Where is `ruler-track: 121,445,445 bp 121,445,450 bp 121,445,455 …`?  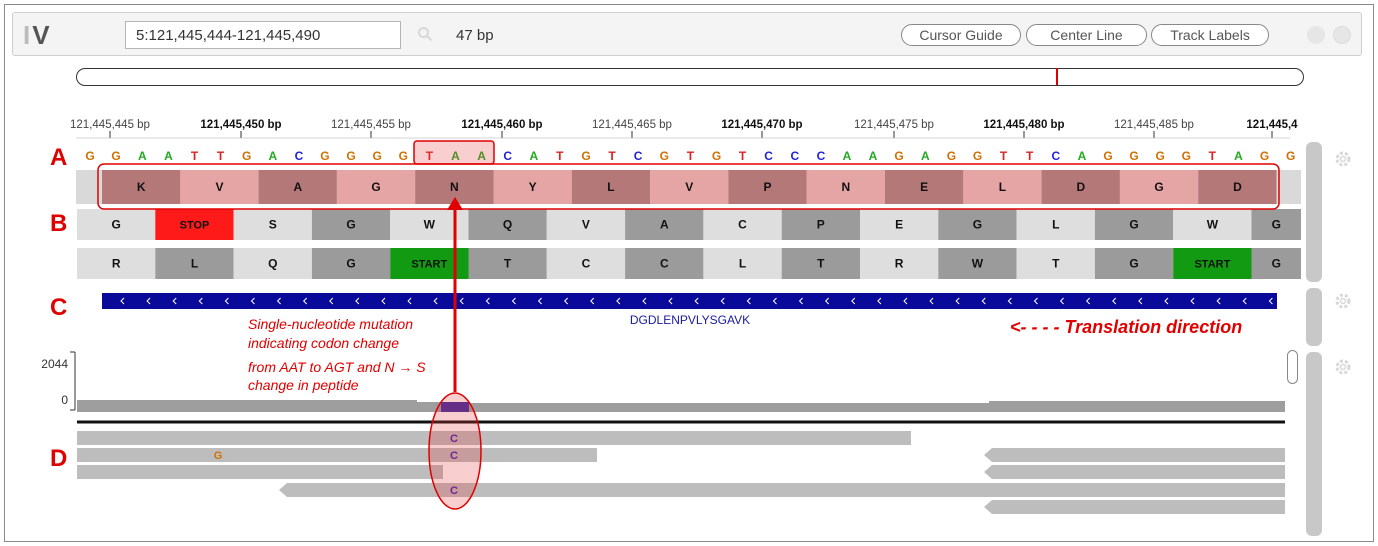
ruler-track: 121,445,445 bp 121,445,450 bp 121,445,455 … is located at coordinates (684, 129).